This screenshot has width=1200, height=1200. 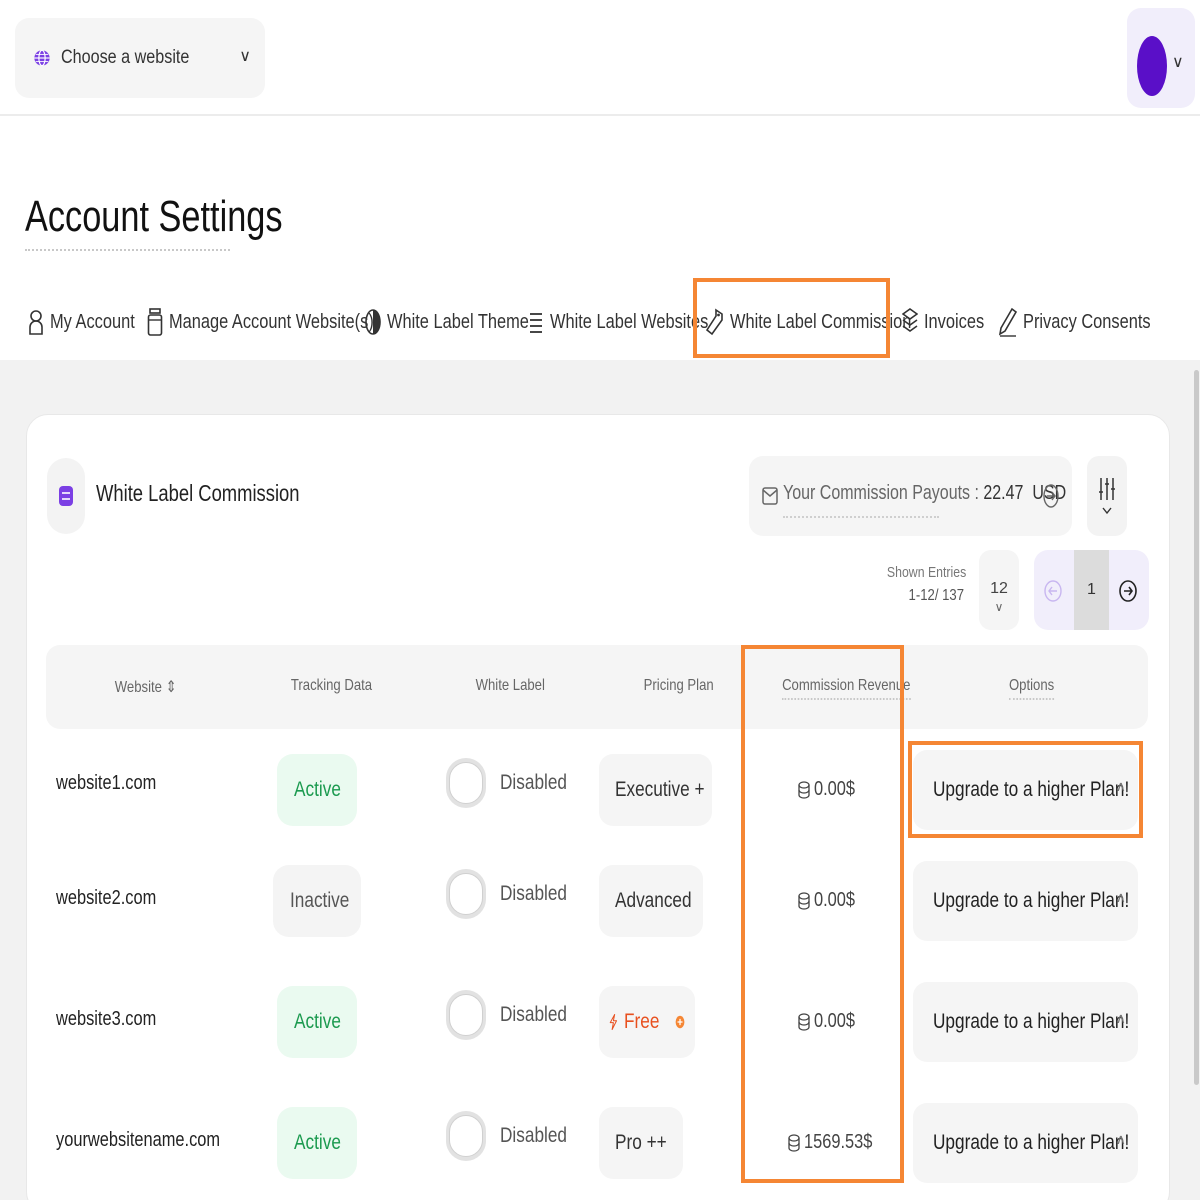 What do you see at coordinates (1008, 322) in the screenshot?
I see `pen-icon` at bounding box center [1008, 322].